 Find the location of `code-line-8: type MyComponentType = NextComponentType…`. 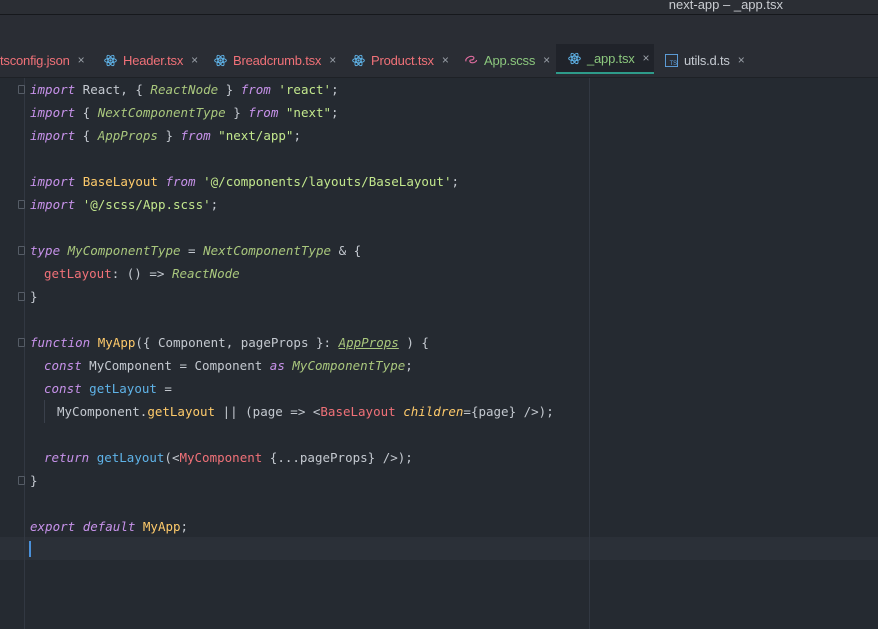

code-line-8: type MyComponentType = NextComponentType… is located at coordinates (195, 250).